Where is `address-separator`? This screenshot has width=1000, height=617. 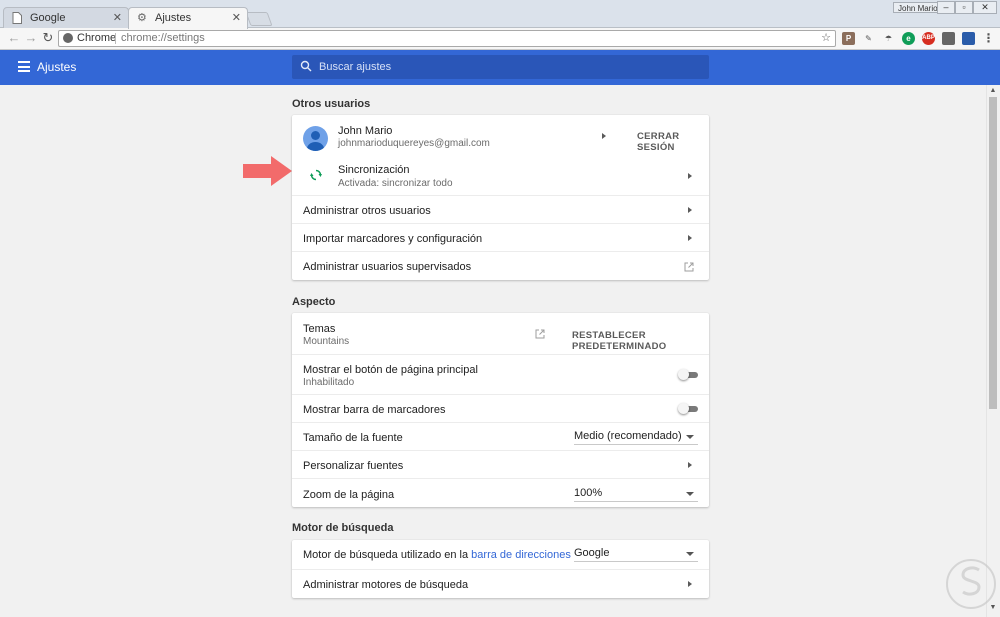
address-separator is located at coordinates (115, 38).